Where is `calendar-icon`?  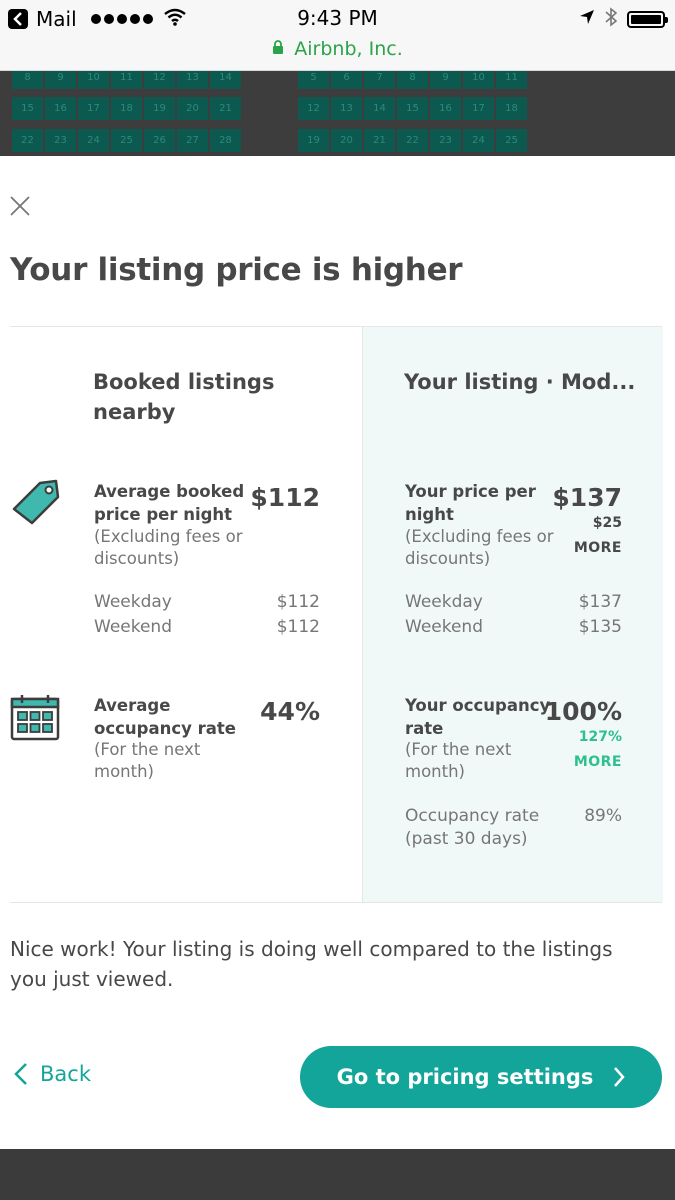
calendar-icon is located at coordinates (35, 720).